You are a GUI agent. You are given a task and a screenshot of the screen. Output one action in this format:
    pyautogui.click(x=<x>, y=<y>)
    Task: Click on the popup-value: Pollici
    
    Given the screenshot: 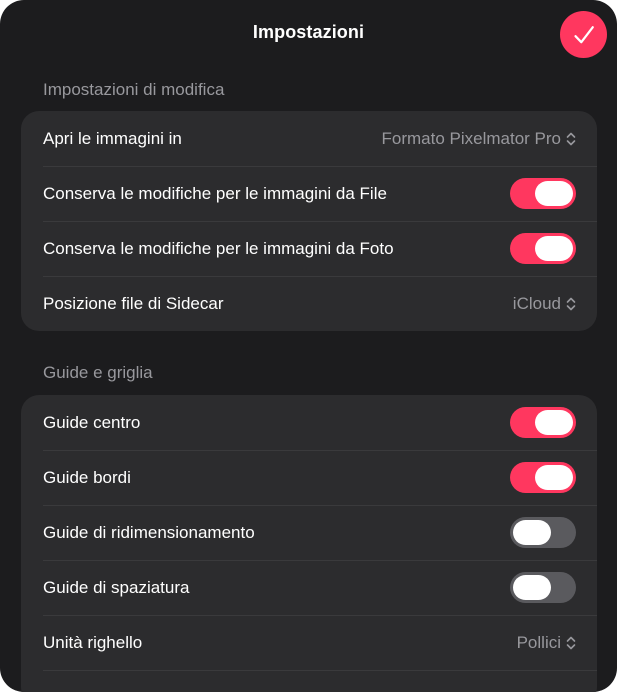 What is the action you would take?
    pyautogui.click(x=538, y=642)
    